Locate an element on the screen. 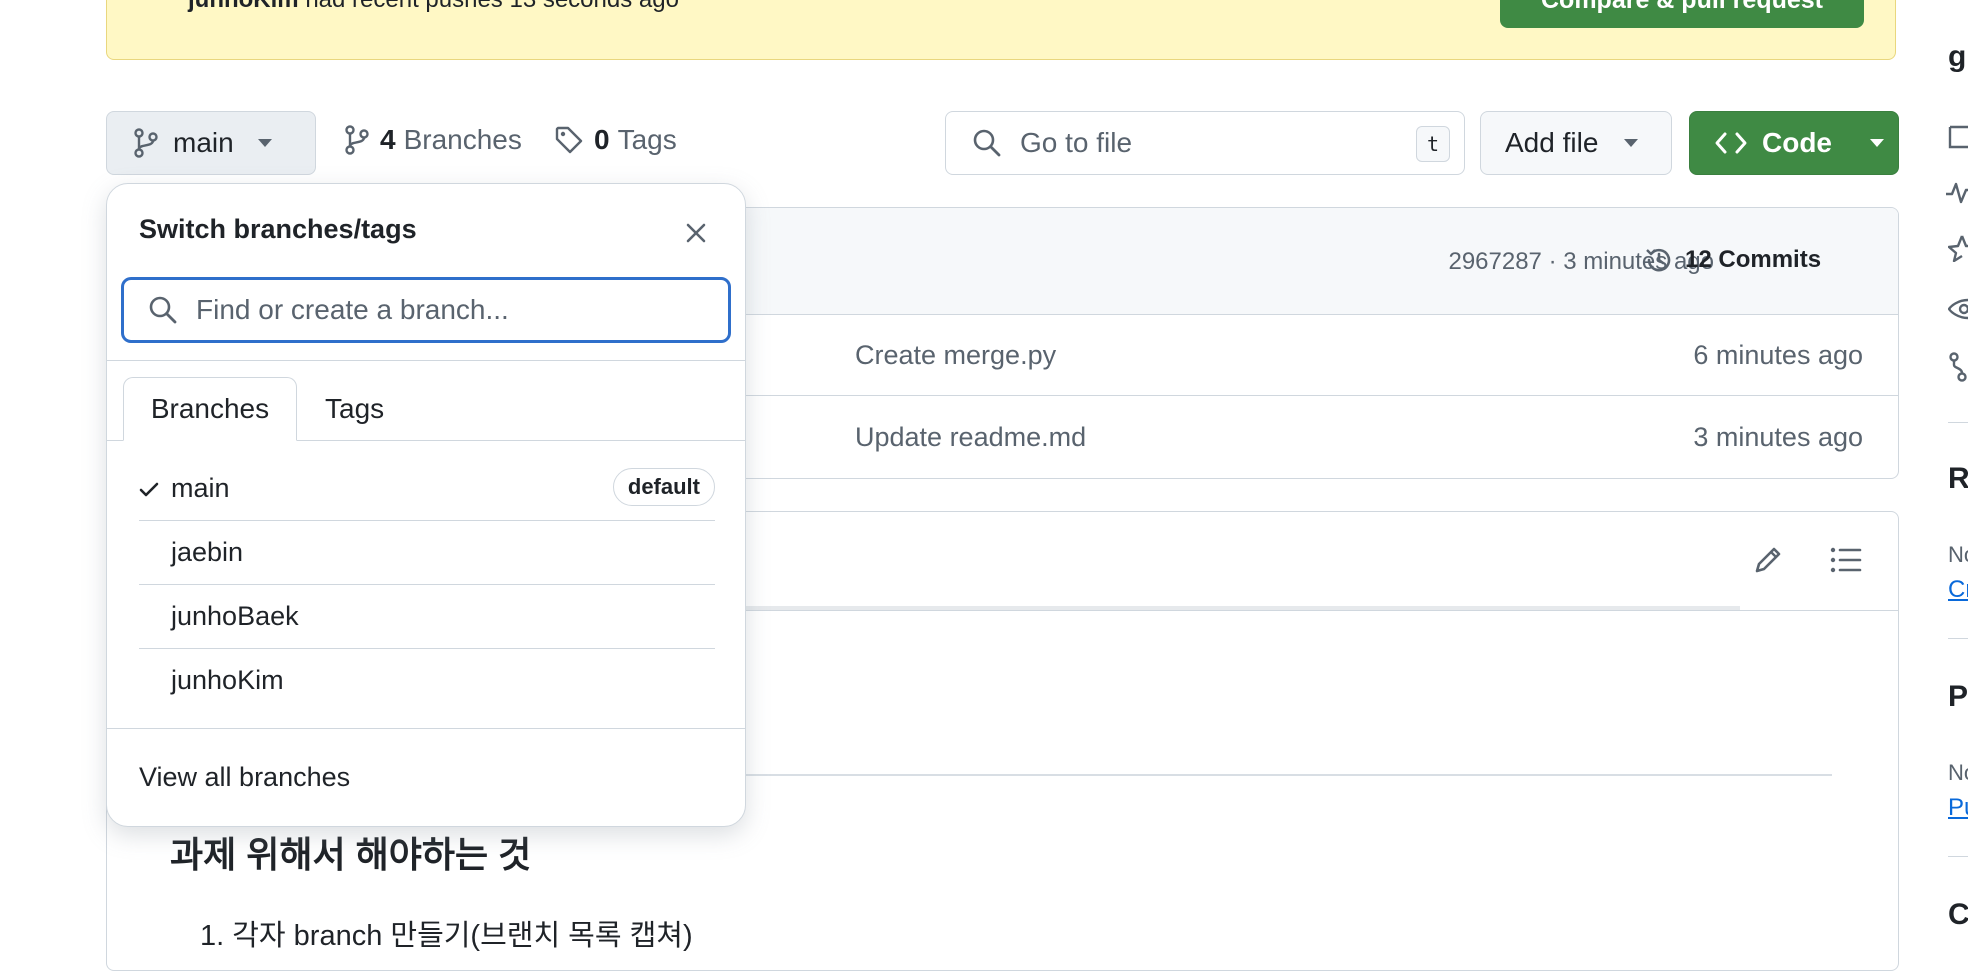 The image size is (1968, 971). commits-link: 12 Commits is located at coordinates (1732, 260).